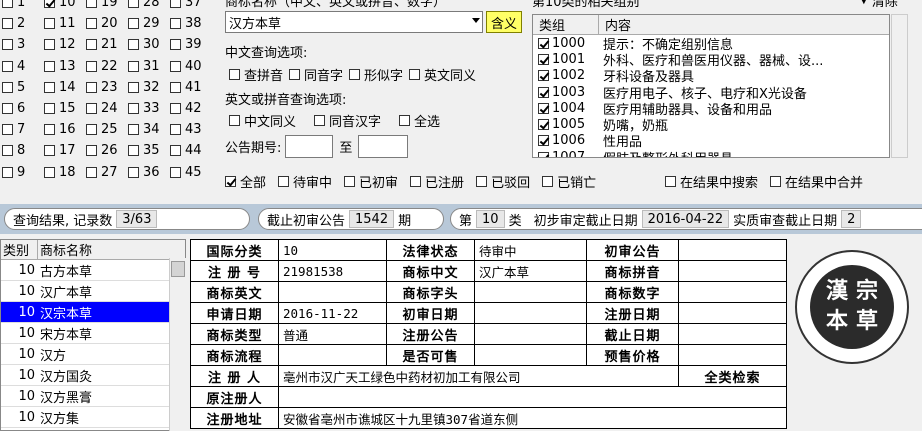 This screenshot has height=431, width=922. Describe the element at coordinates (107, 66) in the screenshot. I see `class-checkbox-22: 22` at that location.